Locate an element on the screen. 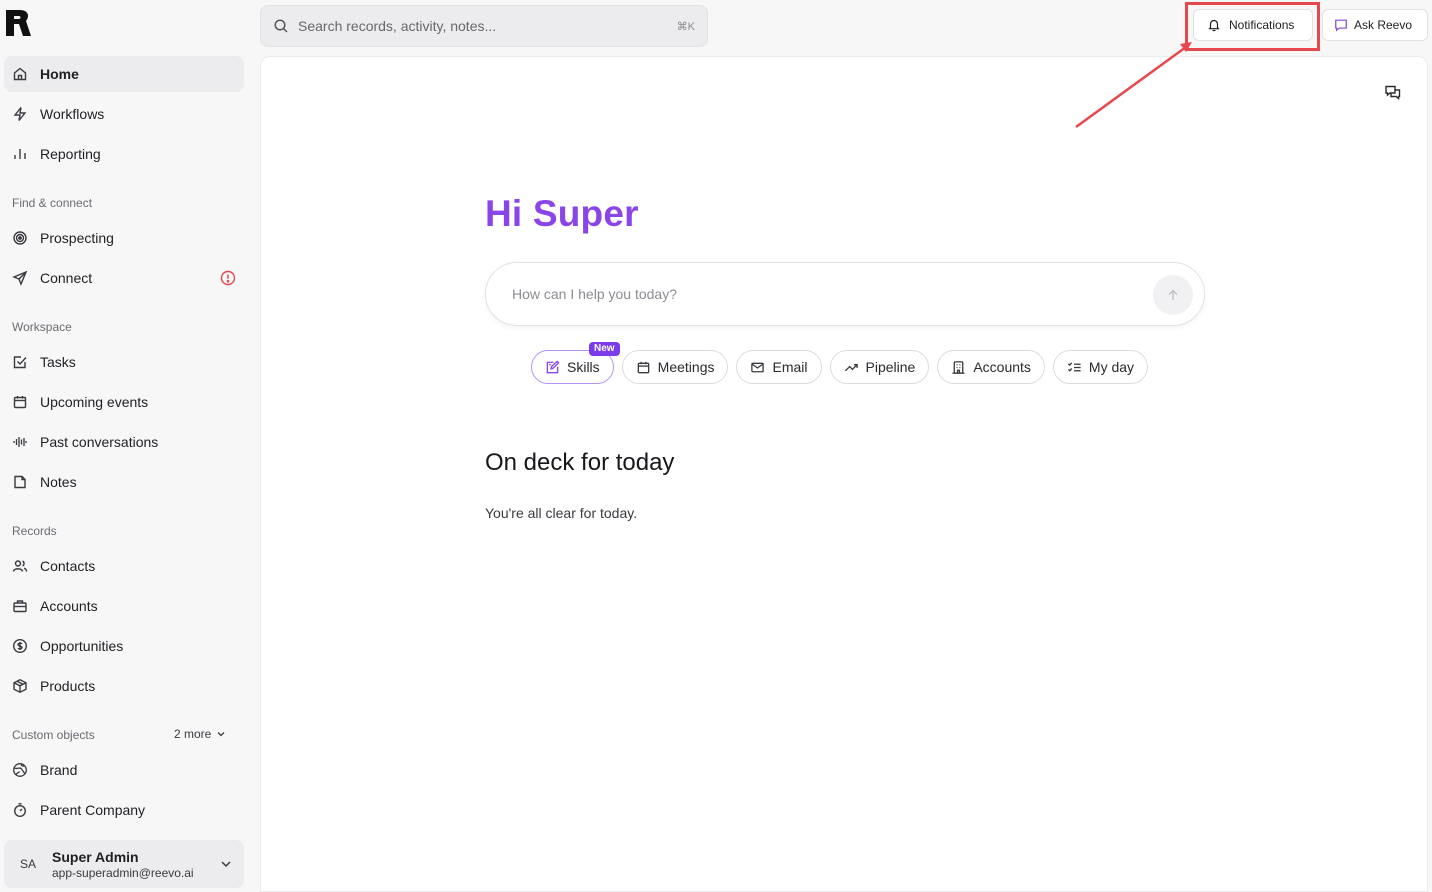  sidebar-item-label: Parent Company is located at coordinates (93, 810).